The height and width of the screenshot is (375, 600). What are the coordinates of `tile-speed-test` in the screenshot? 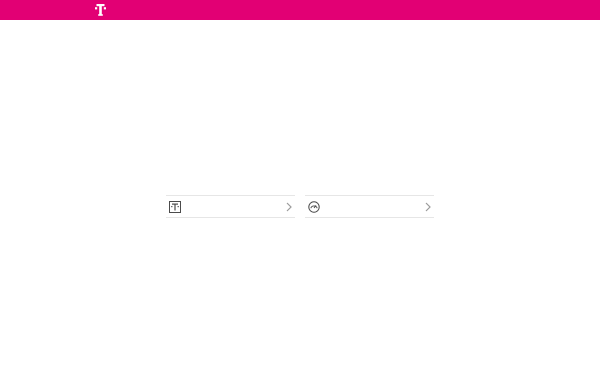 It's located at (369, 206).